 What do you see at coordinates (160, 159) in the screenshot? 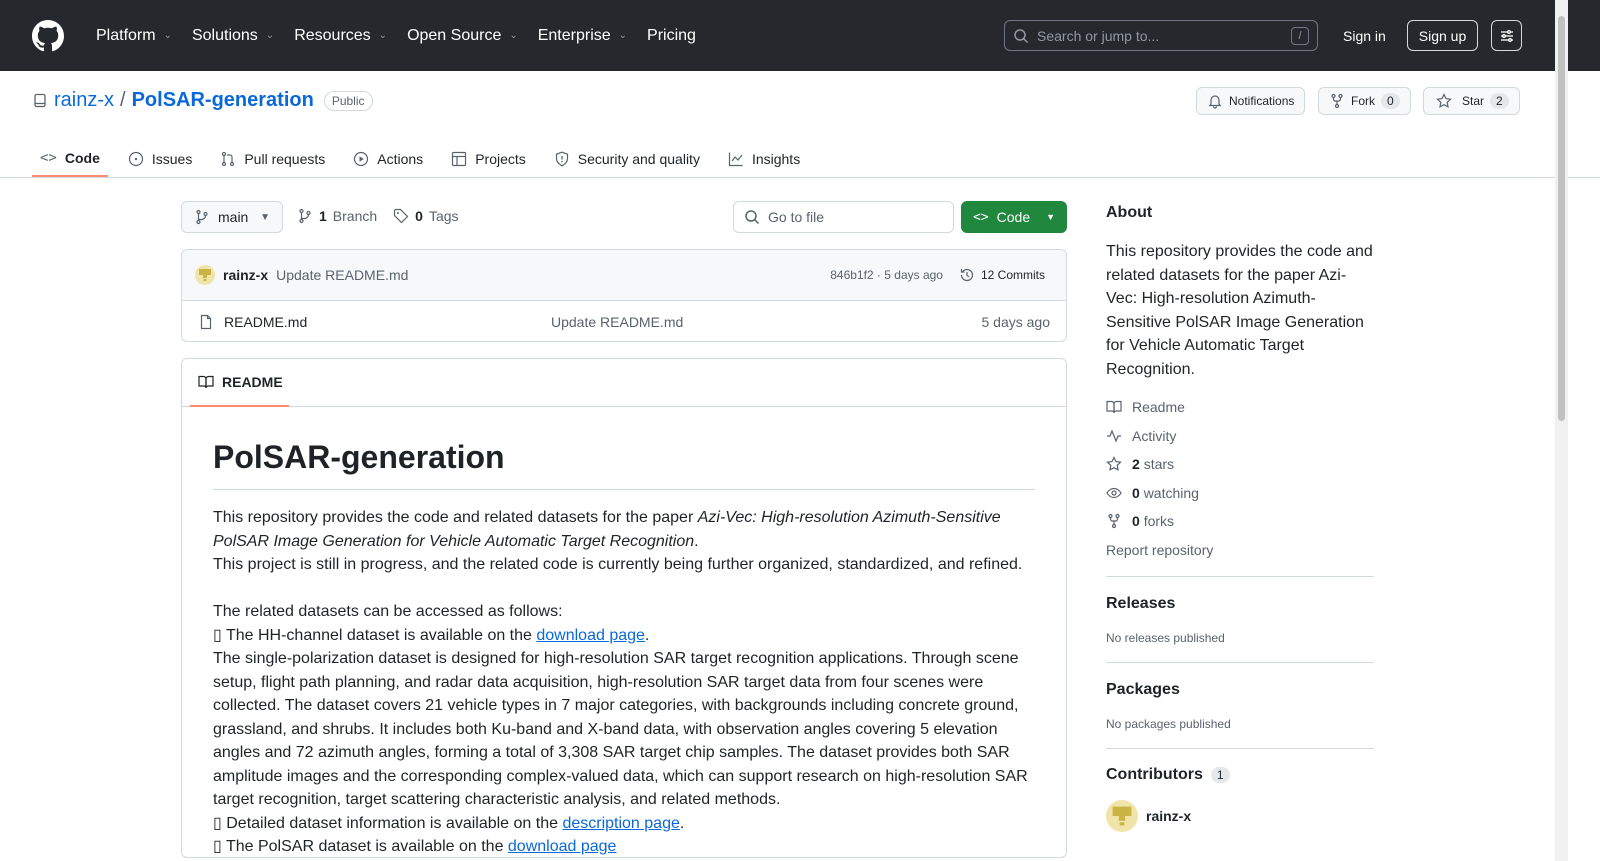
I see `tab-issues: Issues` at bounding box center [160, 159].